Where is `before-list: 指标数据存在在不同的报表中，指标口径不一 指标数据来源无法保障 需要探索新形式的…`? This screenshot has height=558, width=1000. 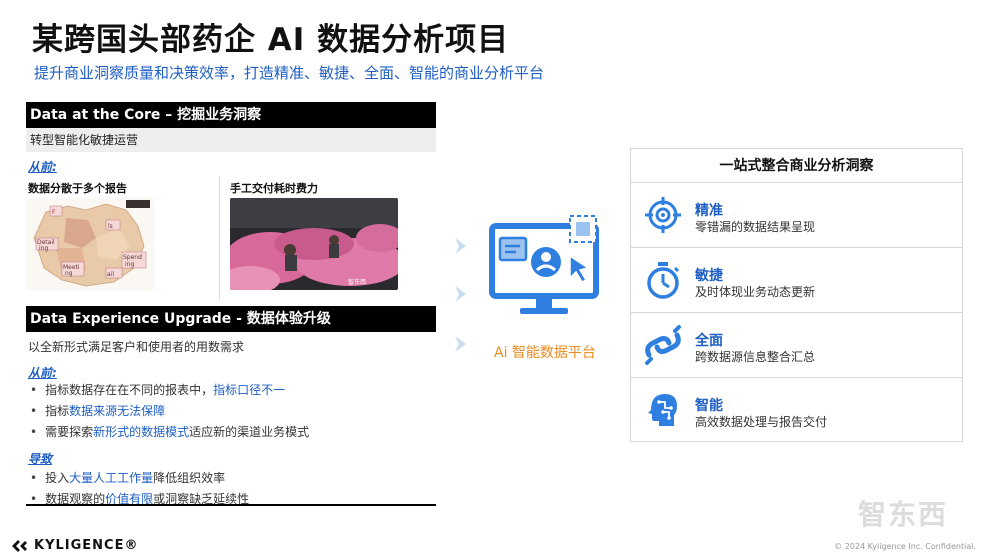
before-list: 指标数据存在在不同的报表中，指标口径不一 指标数据来源无法保障 需要探索新形式的… is located at coordinates (169, 411).